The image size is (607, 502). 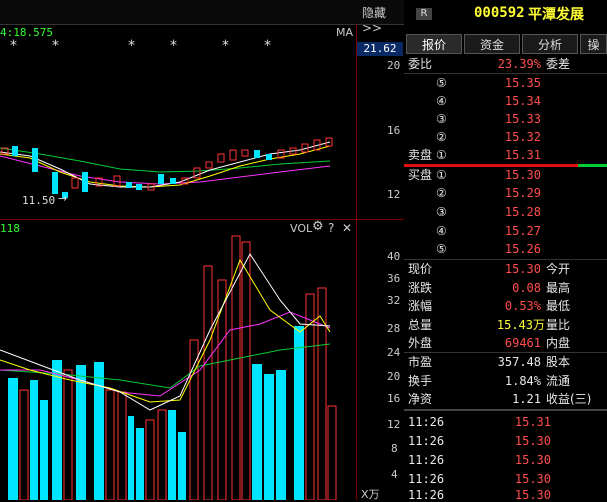 I want to click on stat-label-2: 股本, so click(x=558, y=362).